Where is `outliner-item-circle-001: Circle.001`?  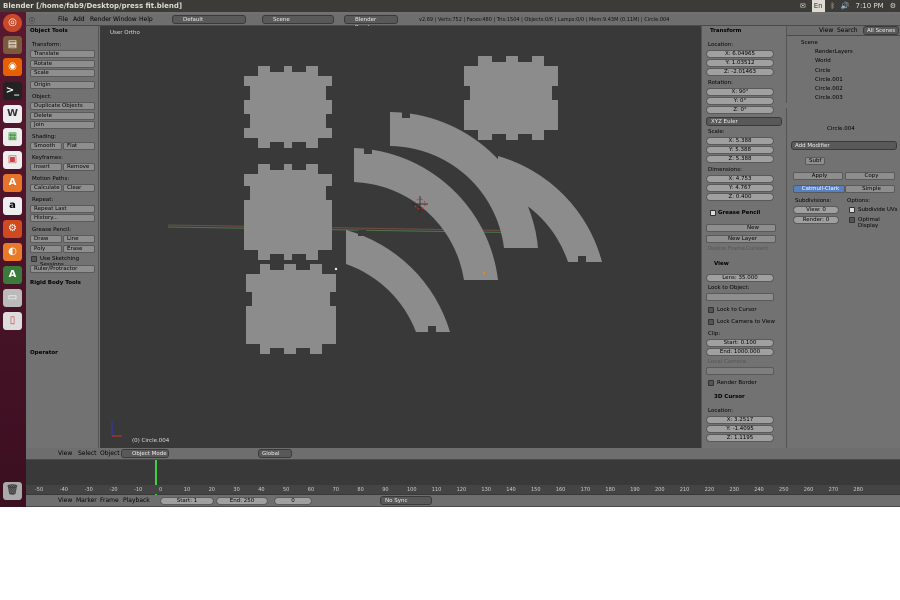
outliner-item-circle-001: Circle.001 is located at coordinates (829, 80).